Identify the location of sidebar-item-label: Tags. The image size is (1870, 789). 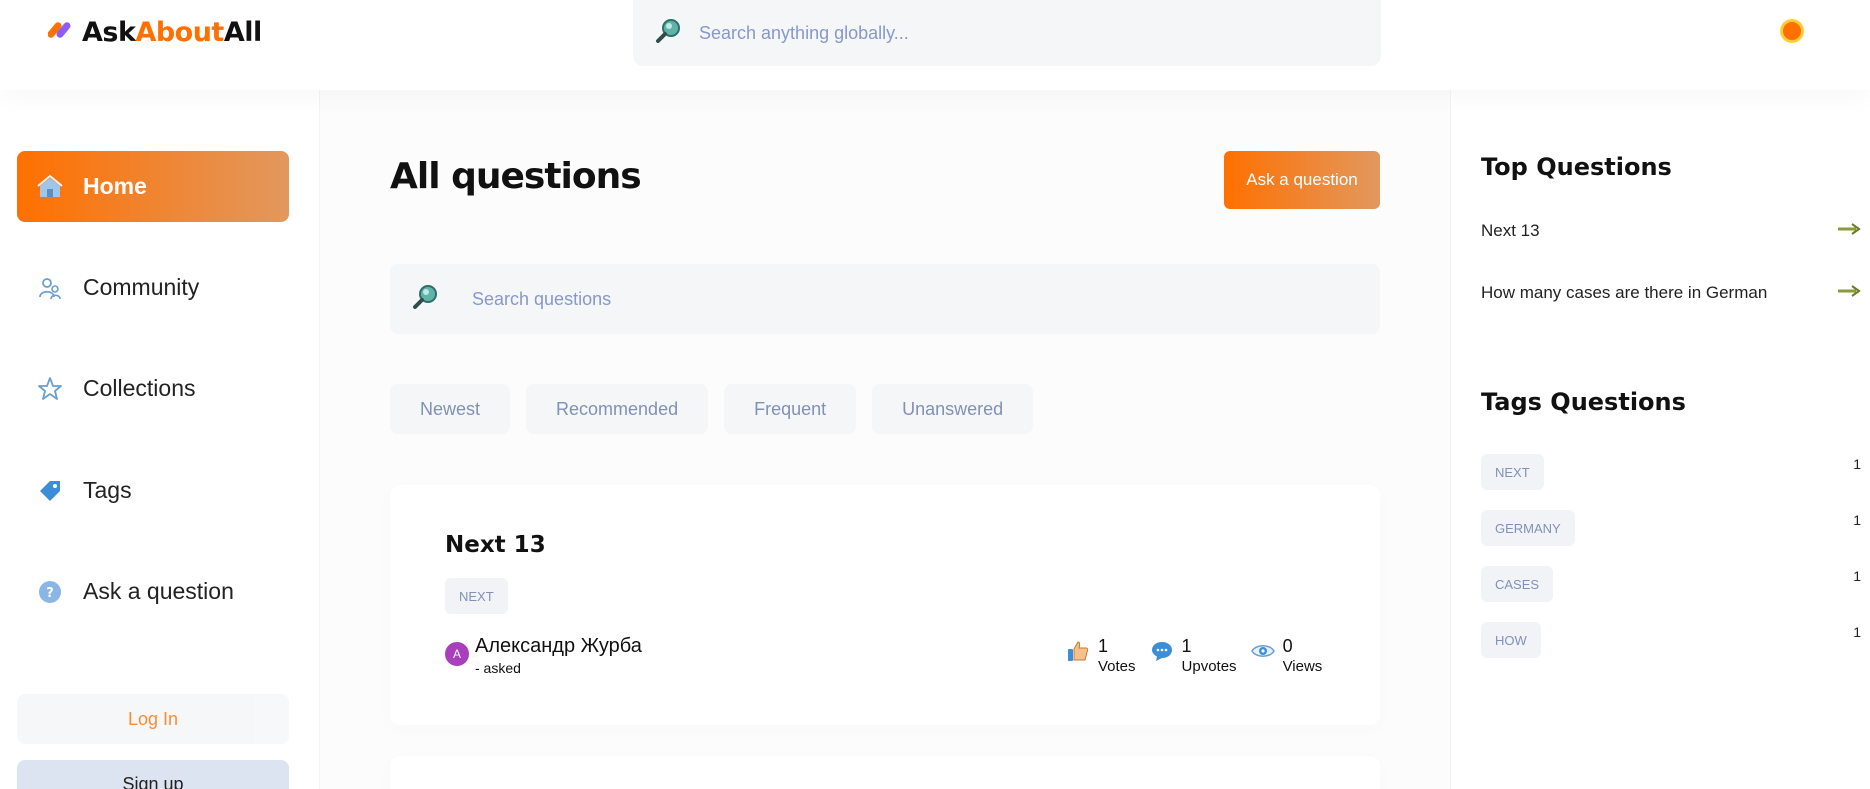
(107, 490).